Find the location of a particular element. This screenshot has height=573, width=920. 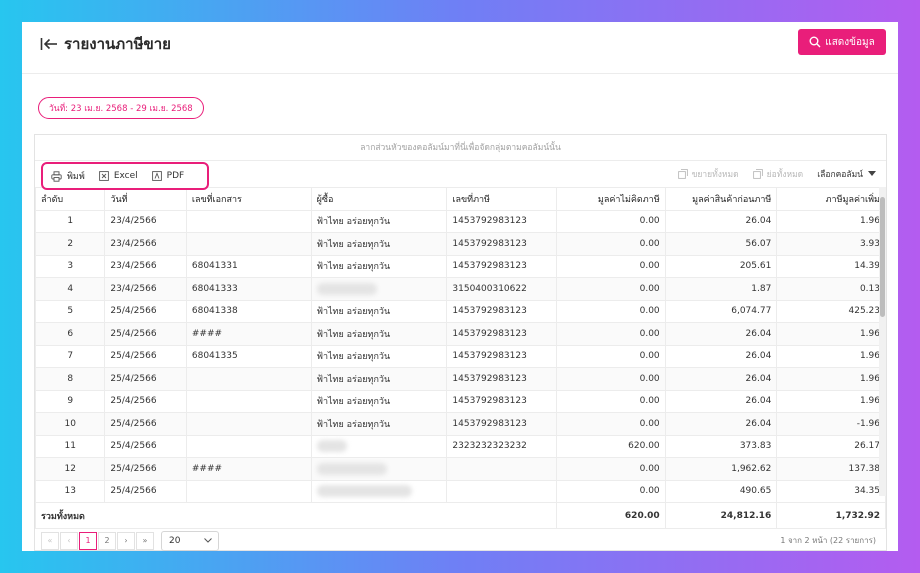

cell-tax-id: 3150400310622 is located at coordinates (502, 289).